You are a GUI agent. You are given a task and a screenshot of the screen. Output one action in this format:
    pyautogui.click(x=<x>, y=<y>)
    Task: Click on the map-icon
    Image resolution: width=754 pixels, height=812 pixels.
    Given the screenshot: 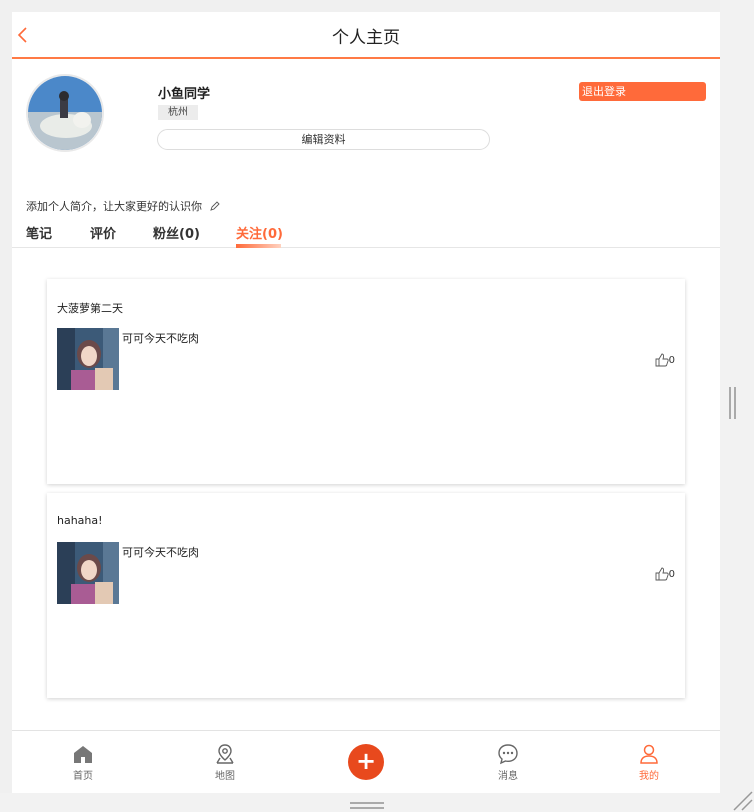 What is the action you would take?
    pyautogui.click(x=225, y=754)
    